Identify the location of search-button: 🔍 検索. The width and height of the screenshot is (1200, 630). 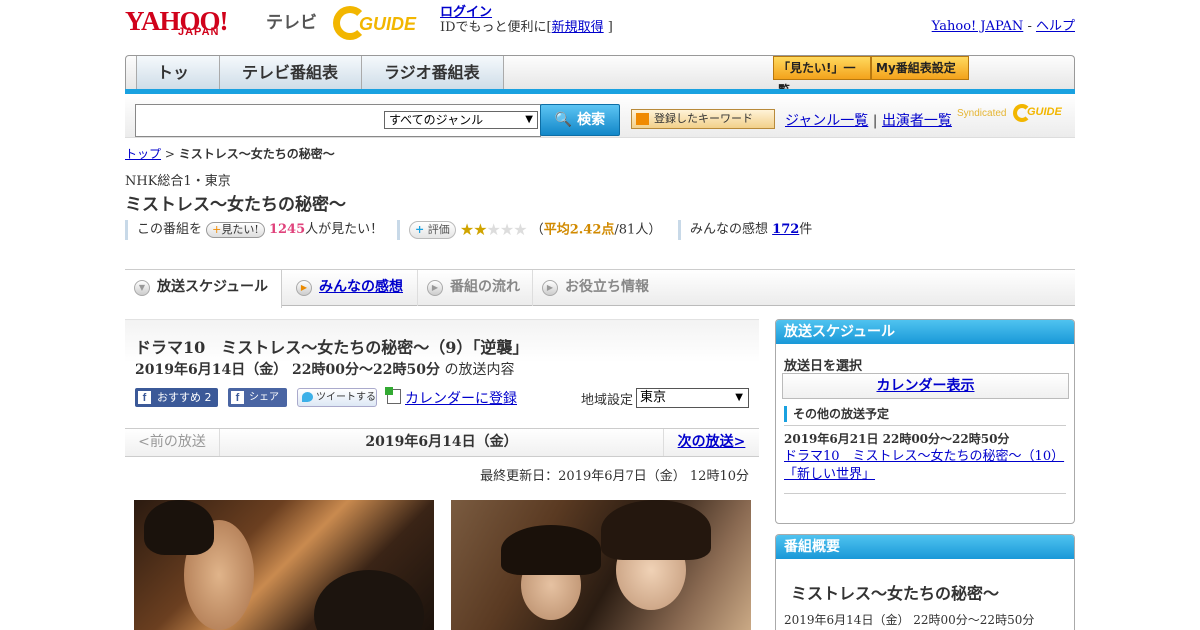
(580, 120).